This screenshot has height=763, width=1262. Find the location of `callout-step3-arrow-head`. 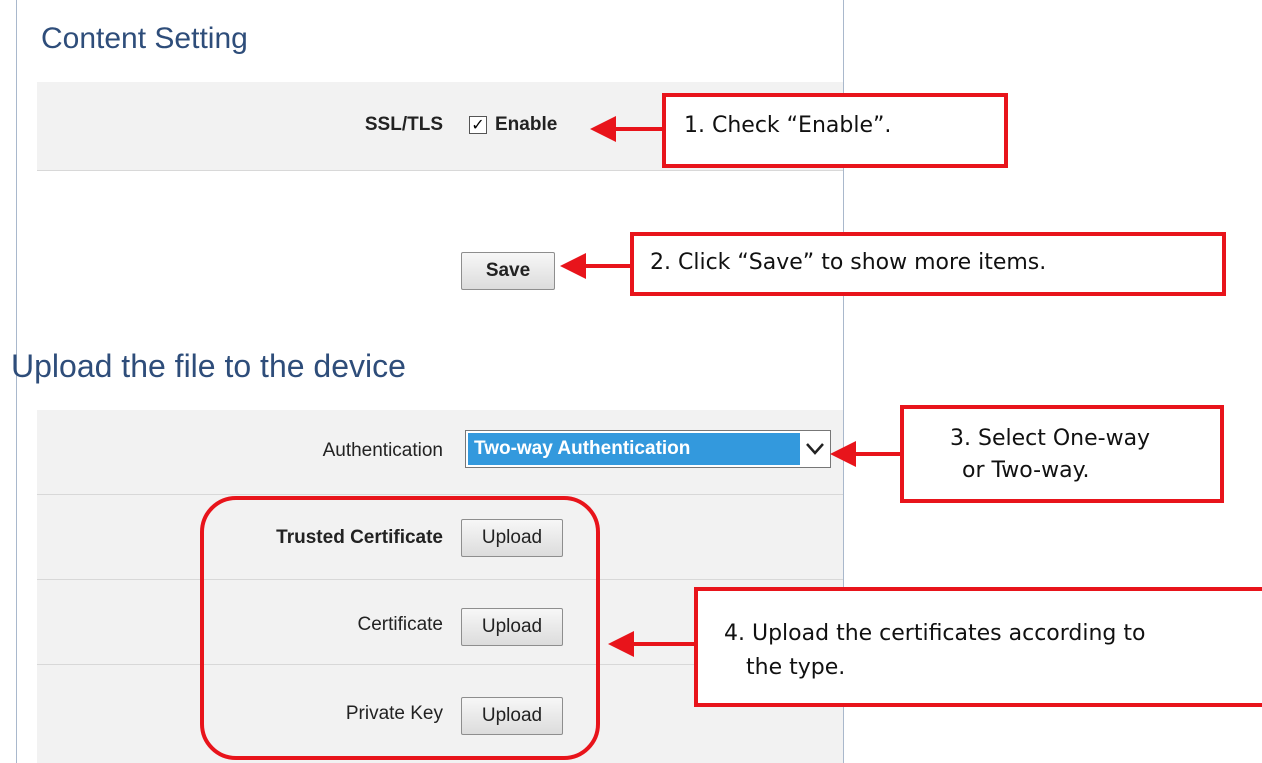

callout-step3-arrow-head is located at coordinates (843, 454).